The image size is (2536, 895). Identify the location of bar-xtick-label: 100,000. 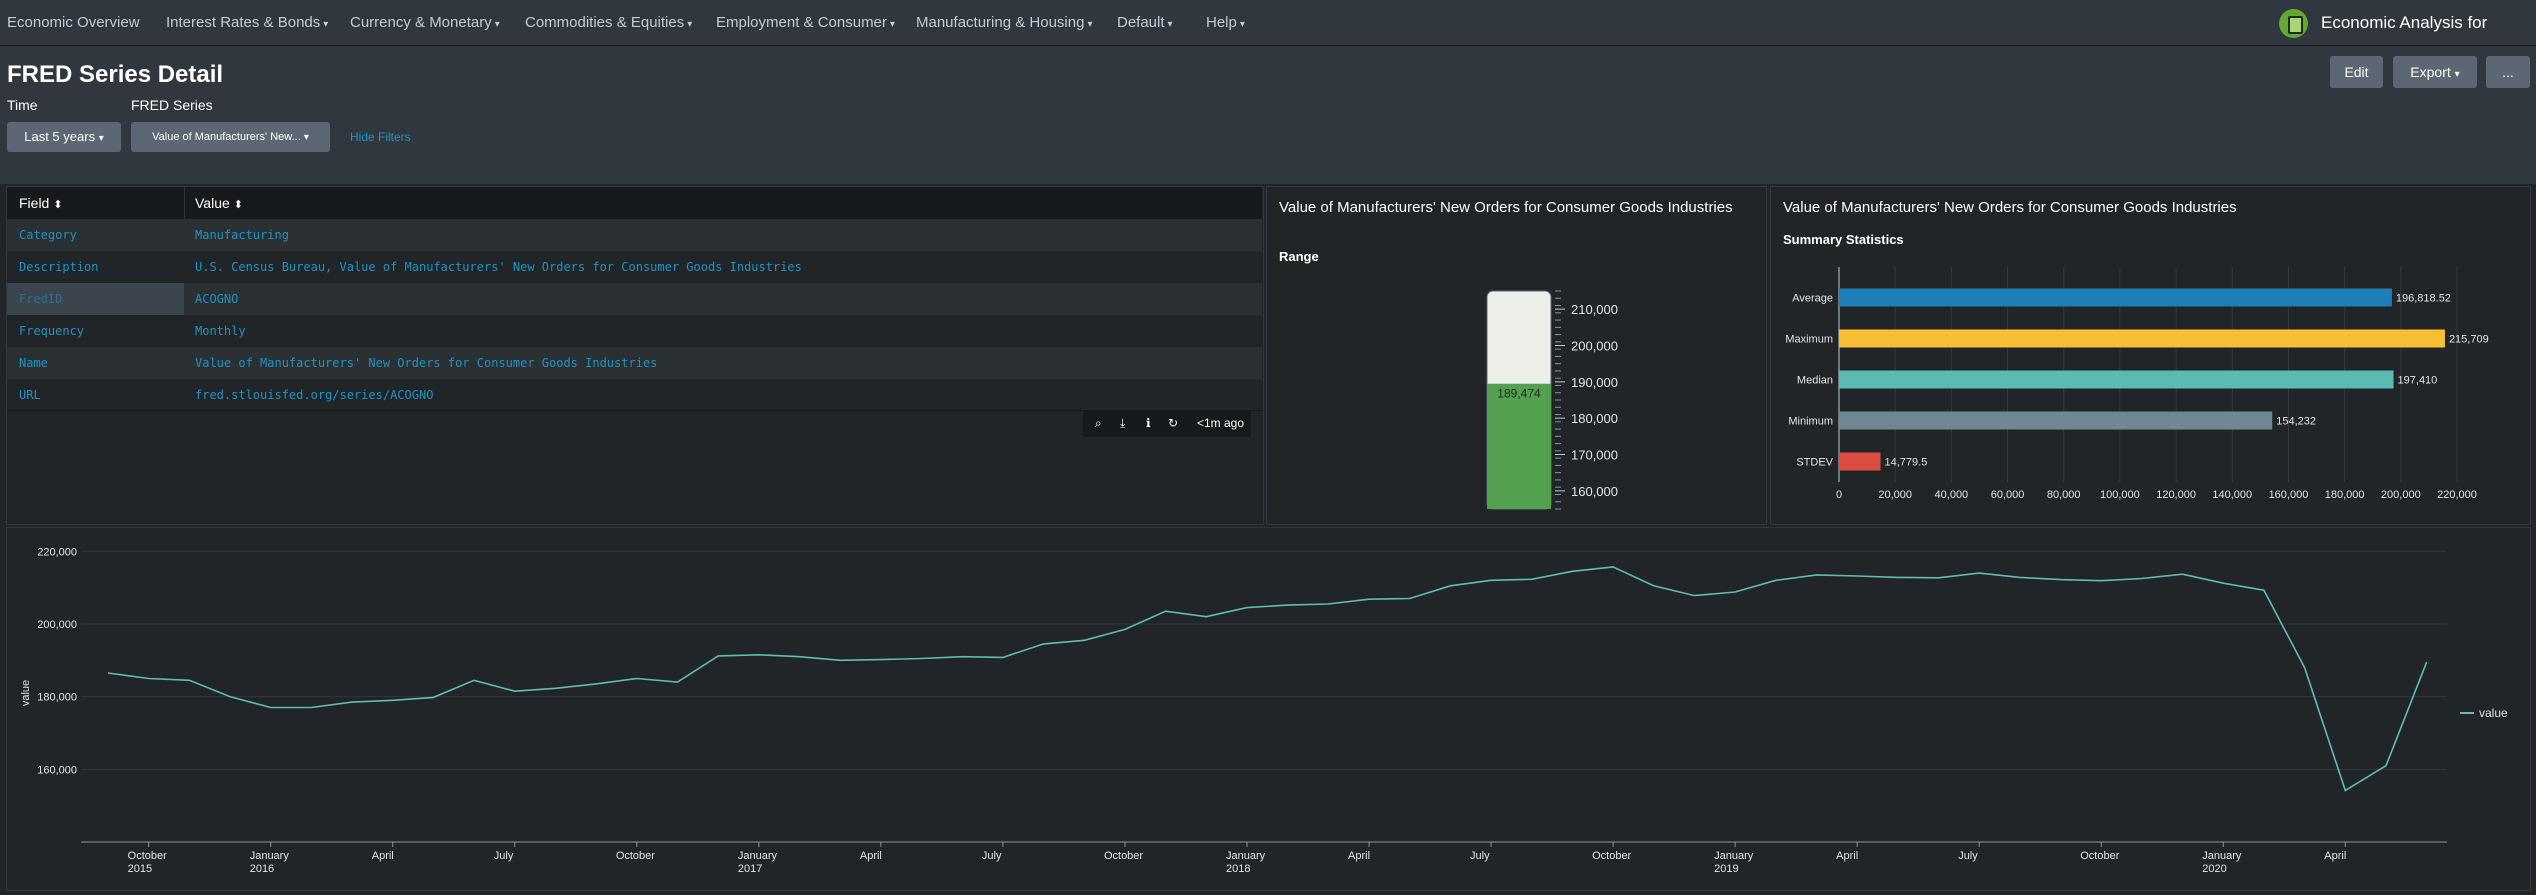
(2120, 495).